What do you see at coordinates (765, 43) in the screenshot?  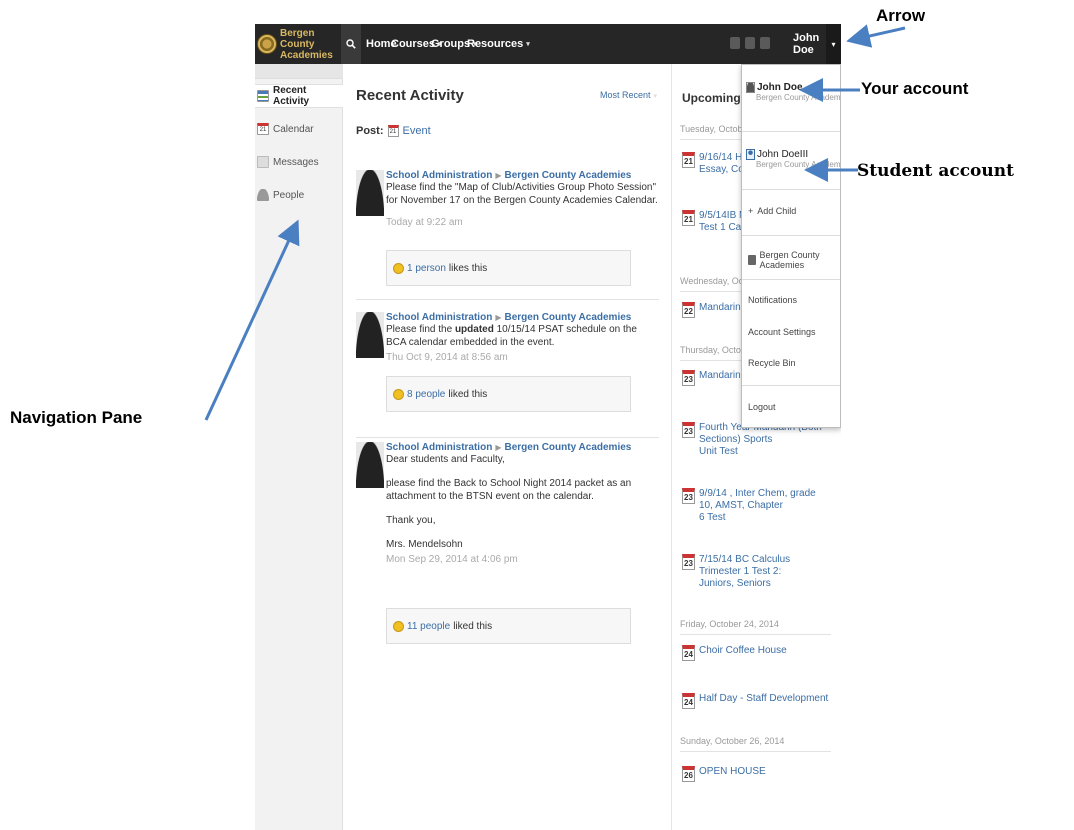 I see `notifications-icon` at bounding box center [765, 43].